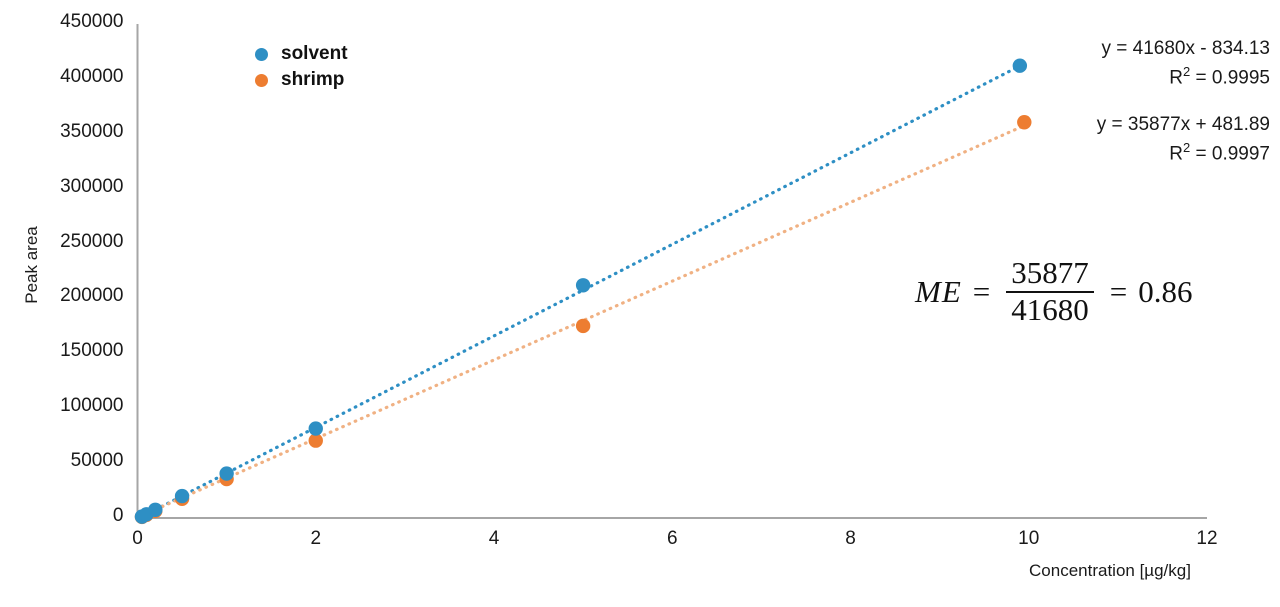 The width and height of the screenshot is (1280, 607). I want to click on equation-annotation-shrimp: y = 35877x + 481.89 R2 = 0.9997, so click(1135, 140).